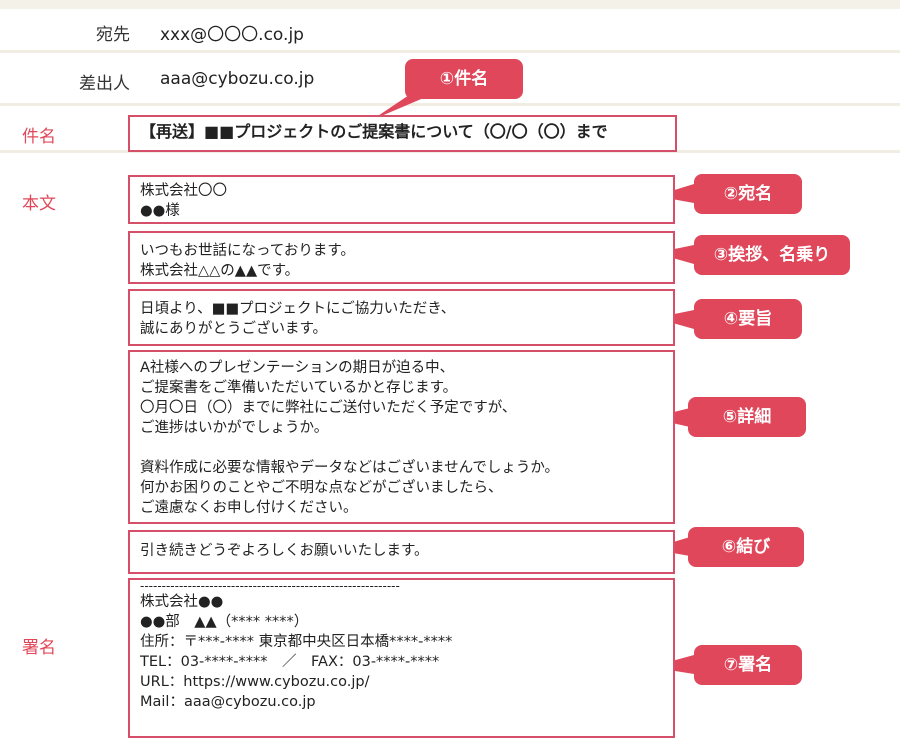 The image size is (900, 738). I want to click on summary-line: 誠にありがとうございます。, so click(234, 329).